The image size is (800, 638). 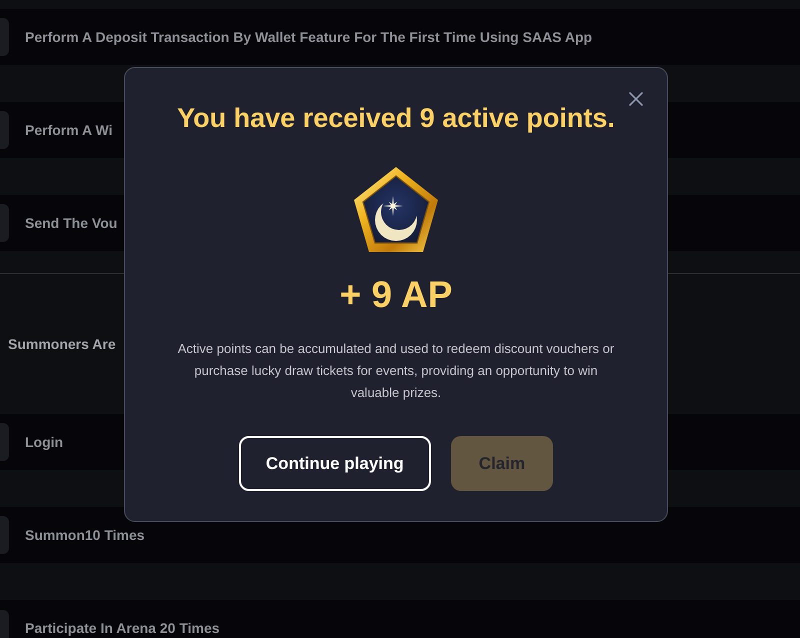 I want to click on task-title: Perform A Wi, so click(x=69, y=130).